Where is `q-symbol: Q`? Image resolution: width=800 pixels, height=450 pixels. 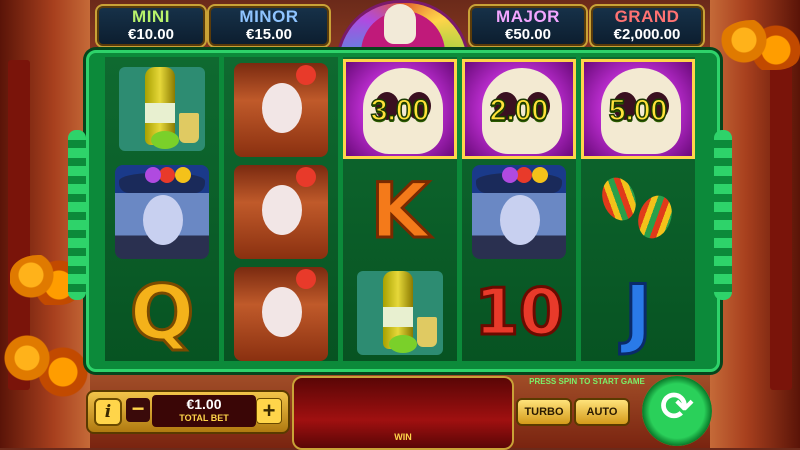
q-symbol: Q is located at coordinates (162, 313).